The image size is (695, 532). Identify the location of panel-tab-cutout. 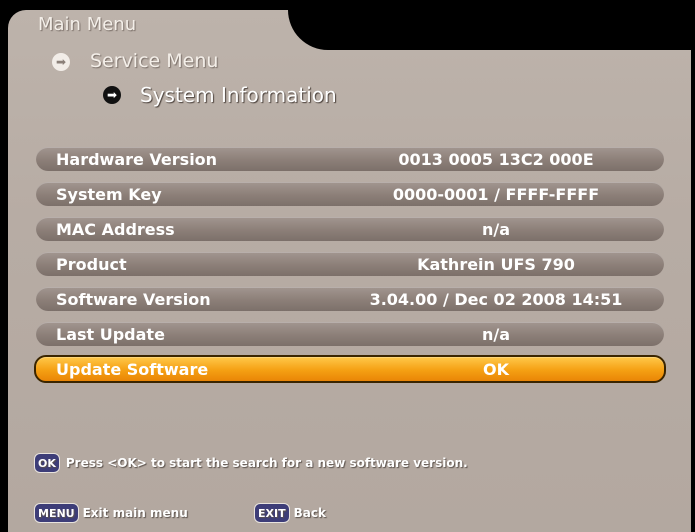
(491, 30).